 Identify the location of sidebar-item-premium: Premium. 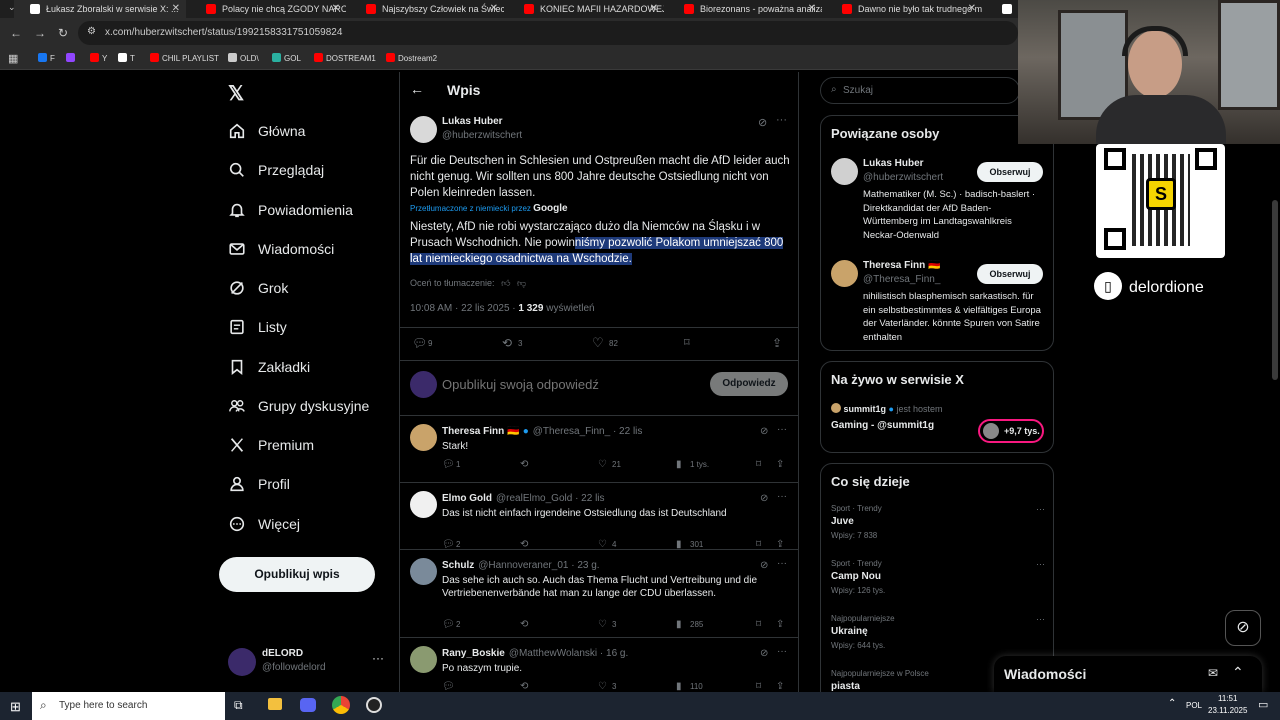
(308, 446).